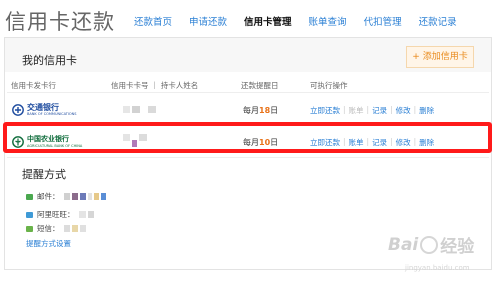  Describe the element at coordinates (18, 109) in the screenshot. I see `bocom-logo-icon` at that location.